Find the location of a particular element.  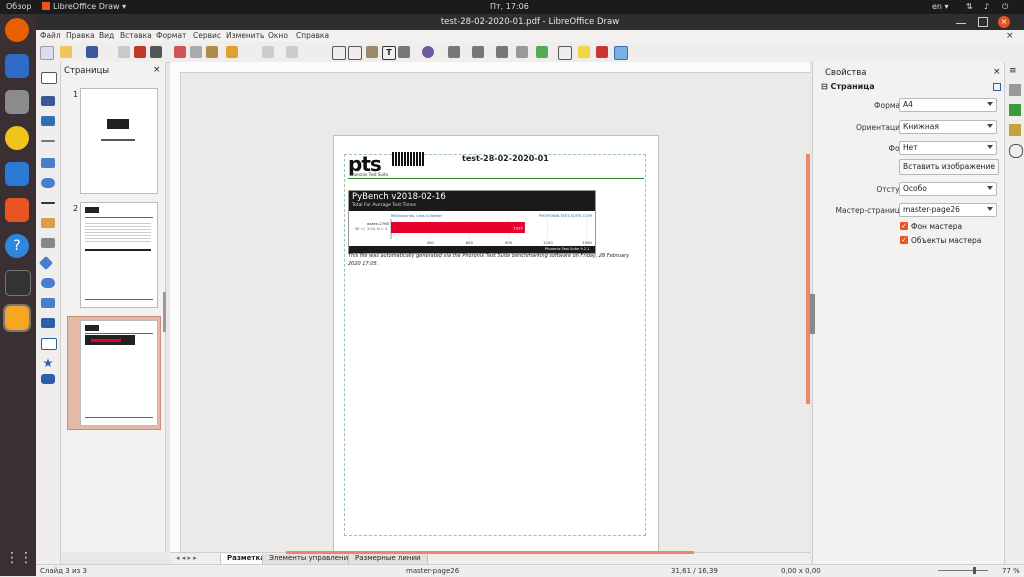

power-icon: ⏻ is located at coordinates (1005, 7).